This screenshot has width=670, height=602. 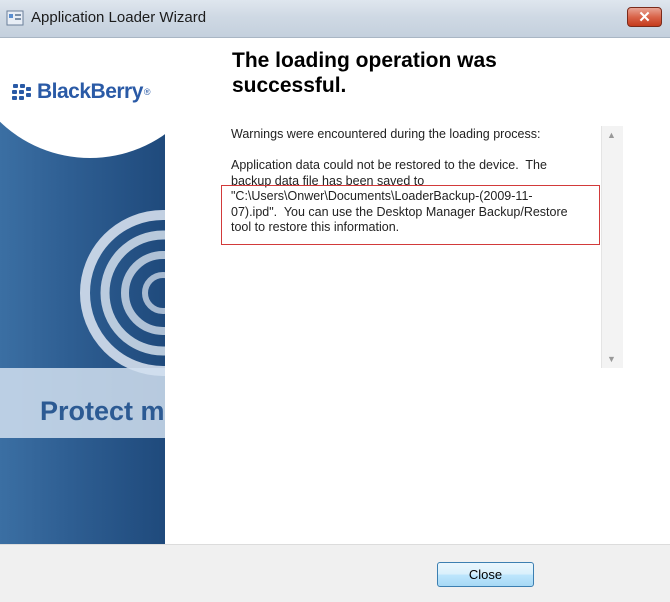 I want to click on button-bar: Close, so click(x=335, y=573).